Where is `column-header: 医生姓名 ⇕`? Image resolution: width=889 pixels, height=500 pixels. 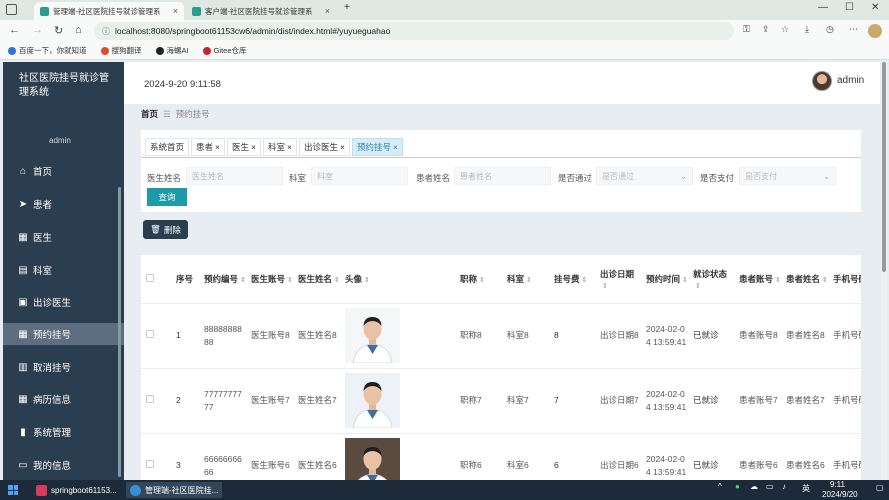 column-header: 医生姓名 ⇕ is located at coordinates (316, 279).